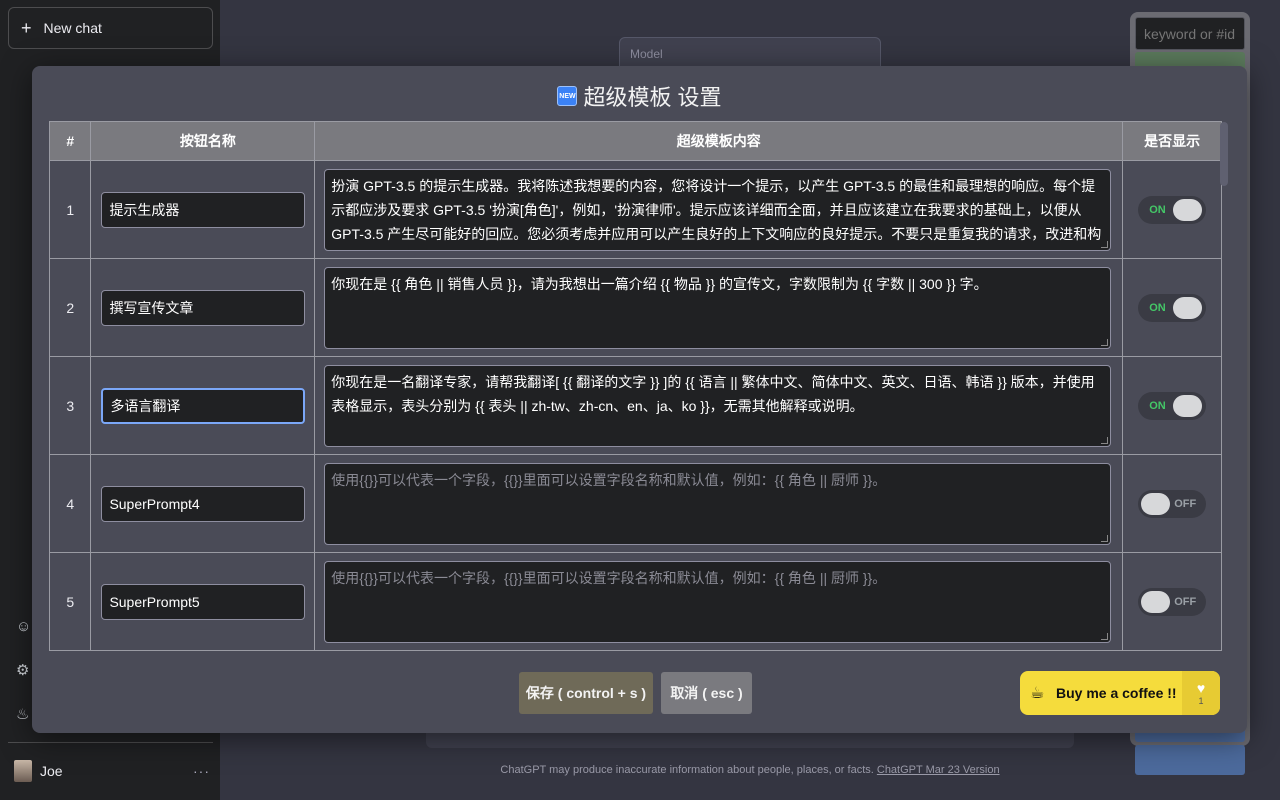  What do you see at coordinates (70, 141) in the screenshot?
I see `header-num: #` at bounding box center [70, 141].